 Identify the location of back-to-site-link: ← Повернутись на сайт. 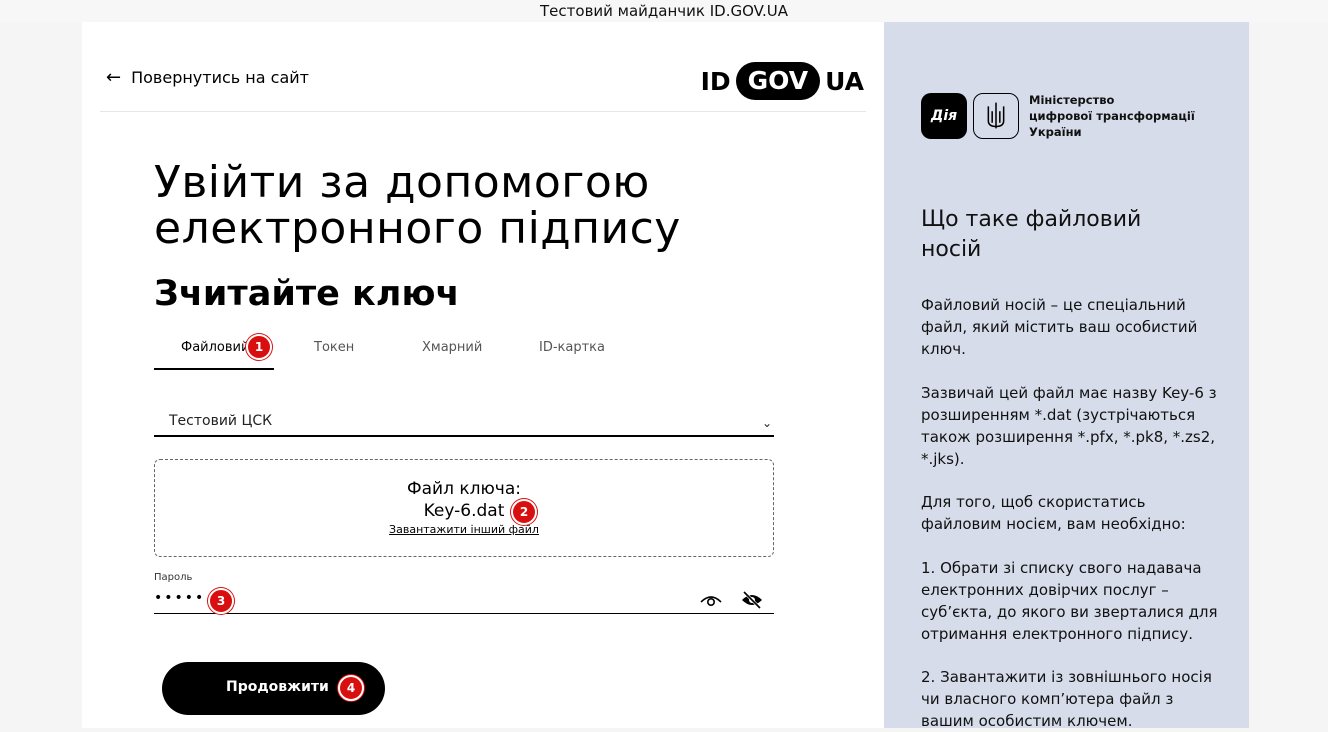
(207, 77).